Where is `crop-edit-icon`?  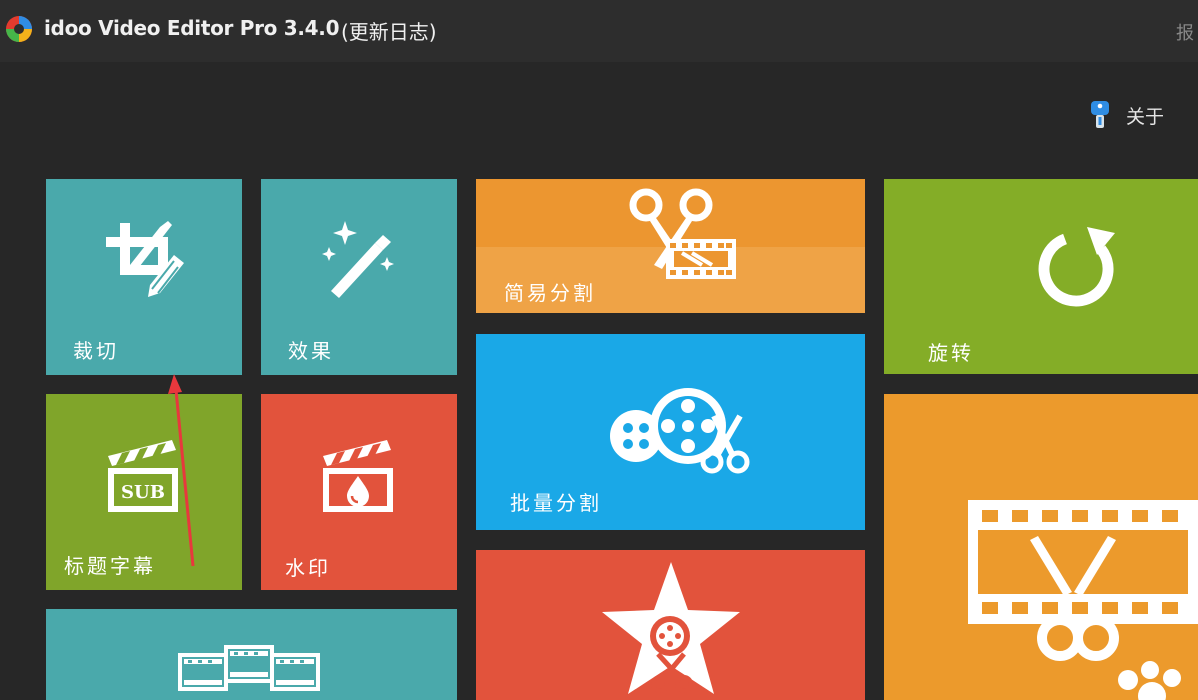 crop-edit-icon is located at coordinates (145, 259).